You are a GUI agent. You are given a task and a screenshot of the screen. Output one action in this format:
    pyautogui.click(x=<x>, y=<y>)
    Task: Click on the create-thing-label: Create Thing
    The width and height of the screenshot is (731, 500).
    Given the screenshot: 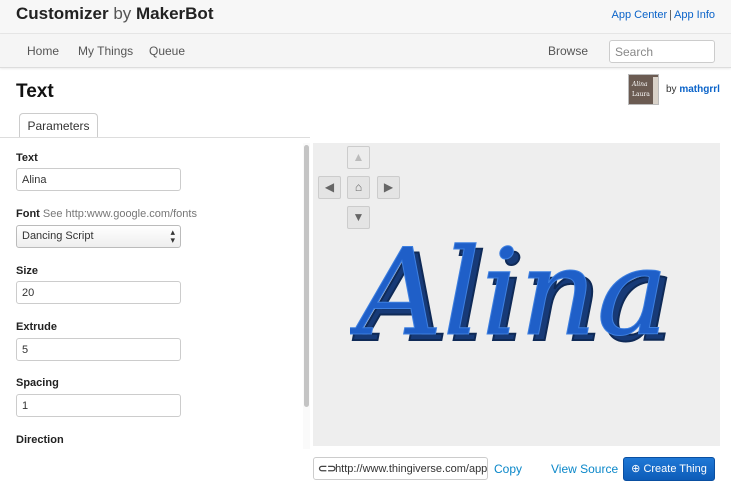 What is the action you would take?
    pyautogui.click(x=675, y=469)
    